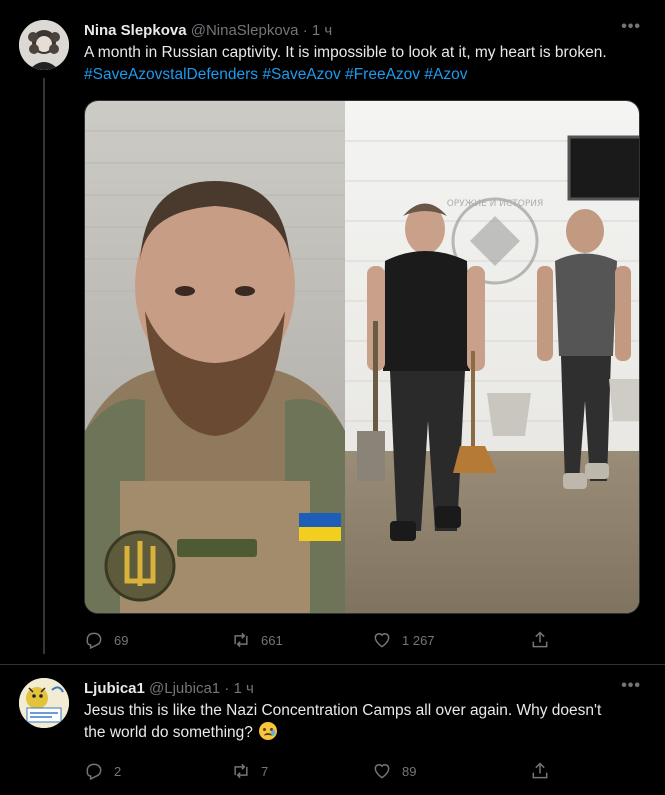 The image size is (665, 795). I want to click on hashtag-link: #SaveAzov, so click(301, 74).